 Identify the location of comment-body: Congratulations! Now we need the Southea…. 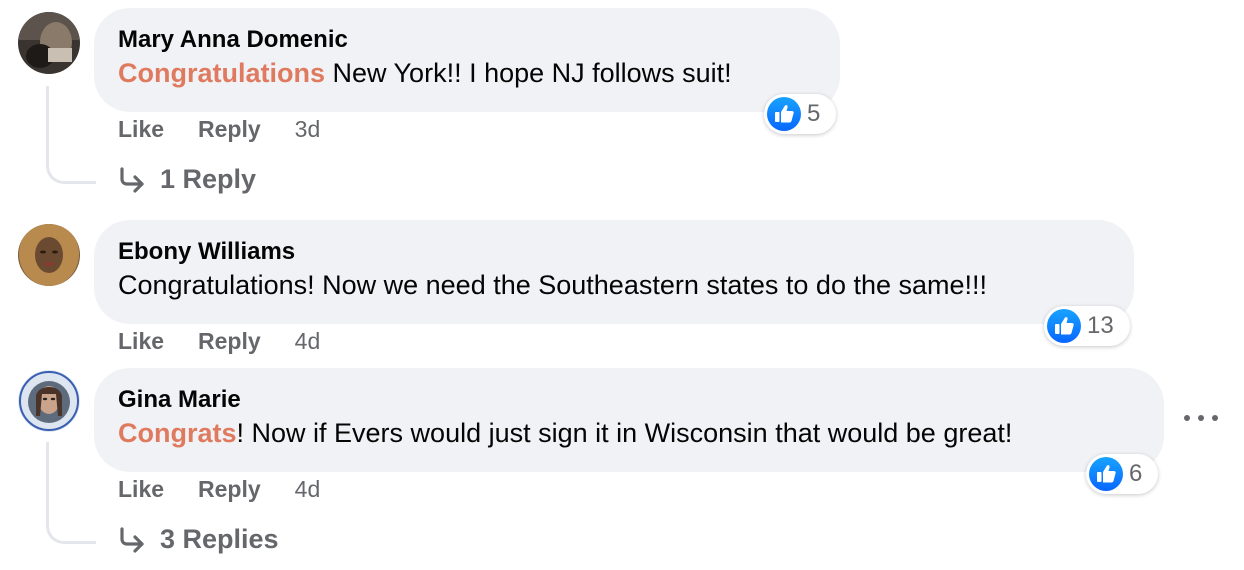
(553, 285).